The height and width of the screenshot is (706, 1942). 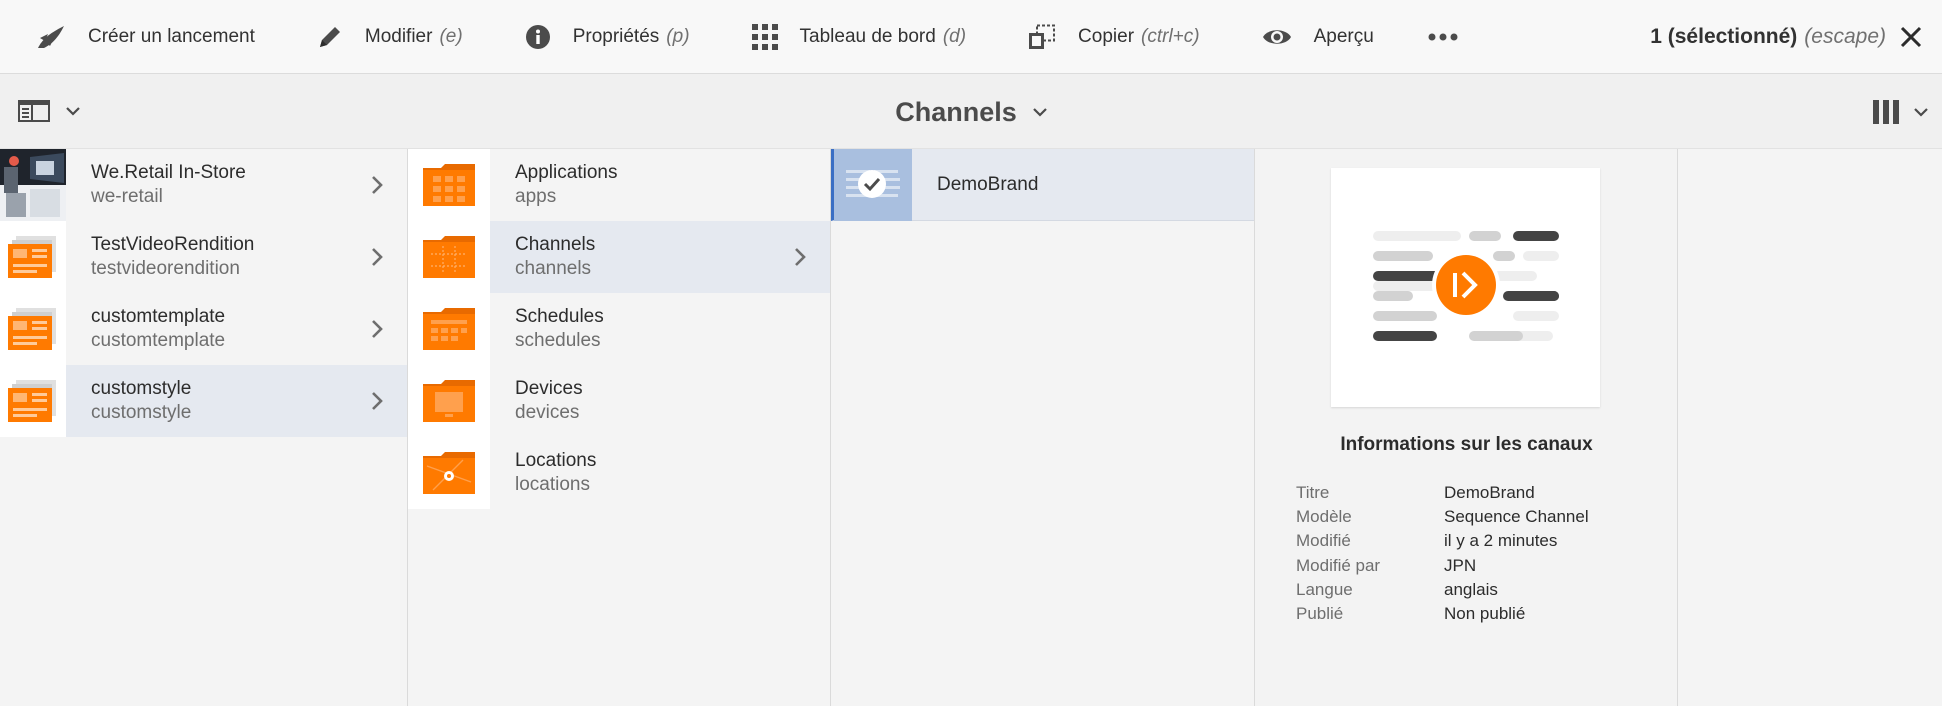 What do you see at coordinates (329, 36) in the screenshot?
I see `pencil-icon` at bounding box center [329, 36].